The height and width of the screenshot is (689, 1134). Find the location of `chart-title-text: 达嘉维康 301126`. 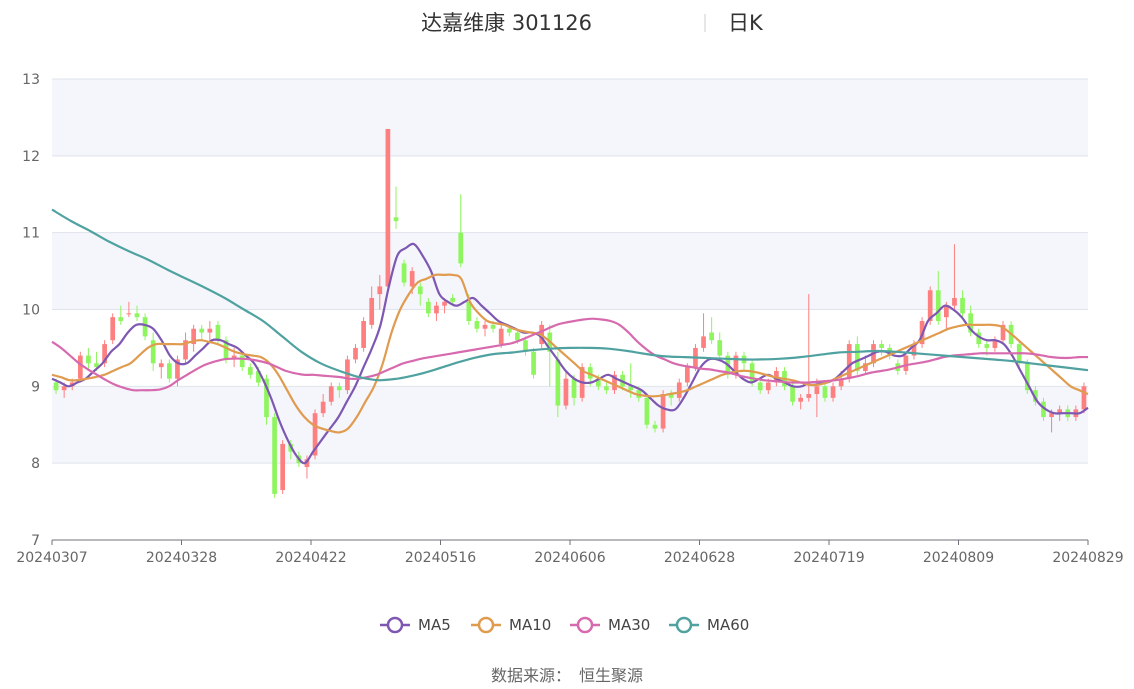

chart-title-text: 达嘉维康 301126 is located at coordinates (506, 23).